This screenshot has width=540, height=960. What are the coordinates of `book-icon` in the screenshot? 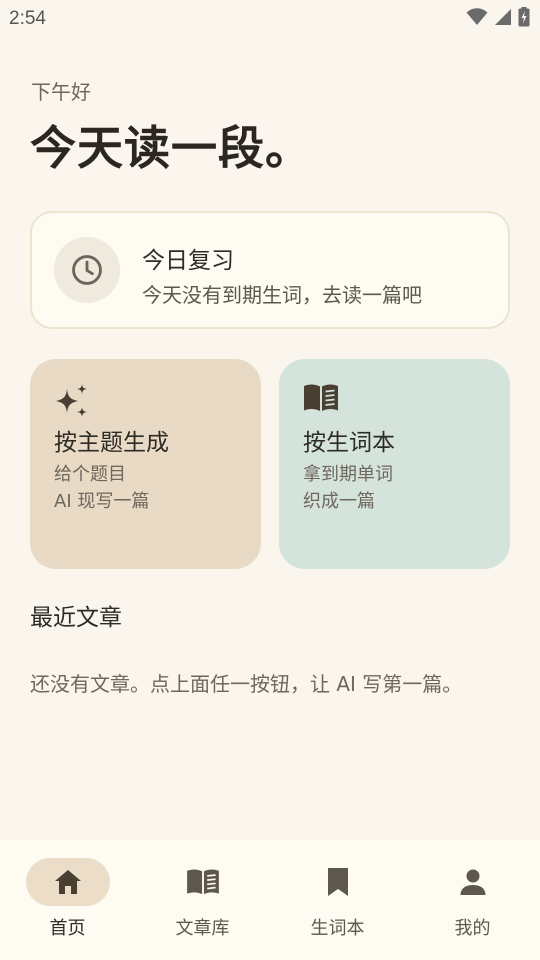 It's located at (321, 397).